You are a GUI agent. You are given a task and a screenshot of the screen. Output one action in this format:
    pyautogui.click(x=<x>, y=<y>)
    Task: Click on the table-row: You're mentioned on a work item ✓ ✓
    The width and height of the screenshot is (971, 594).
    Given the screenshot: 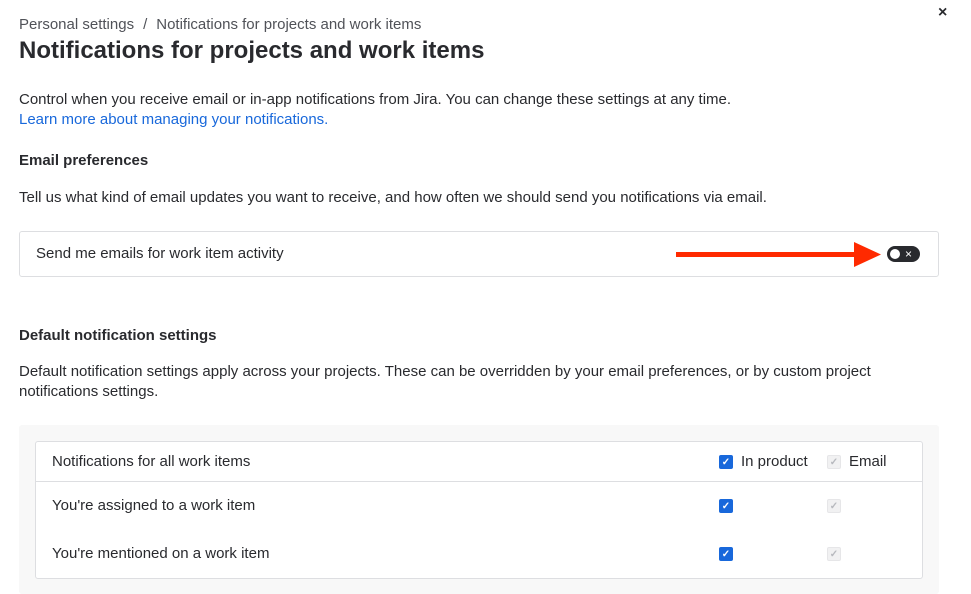 What is the action you would take?
    pyautogui.click(x=479, y=554)
    